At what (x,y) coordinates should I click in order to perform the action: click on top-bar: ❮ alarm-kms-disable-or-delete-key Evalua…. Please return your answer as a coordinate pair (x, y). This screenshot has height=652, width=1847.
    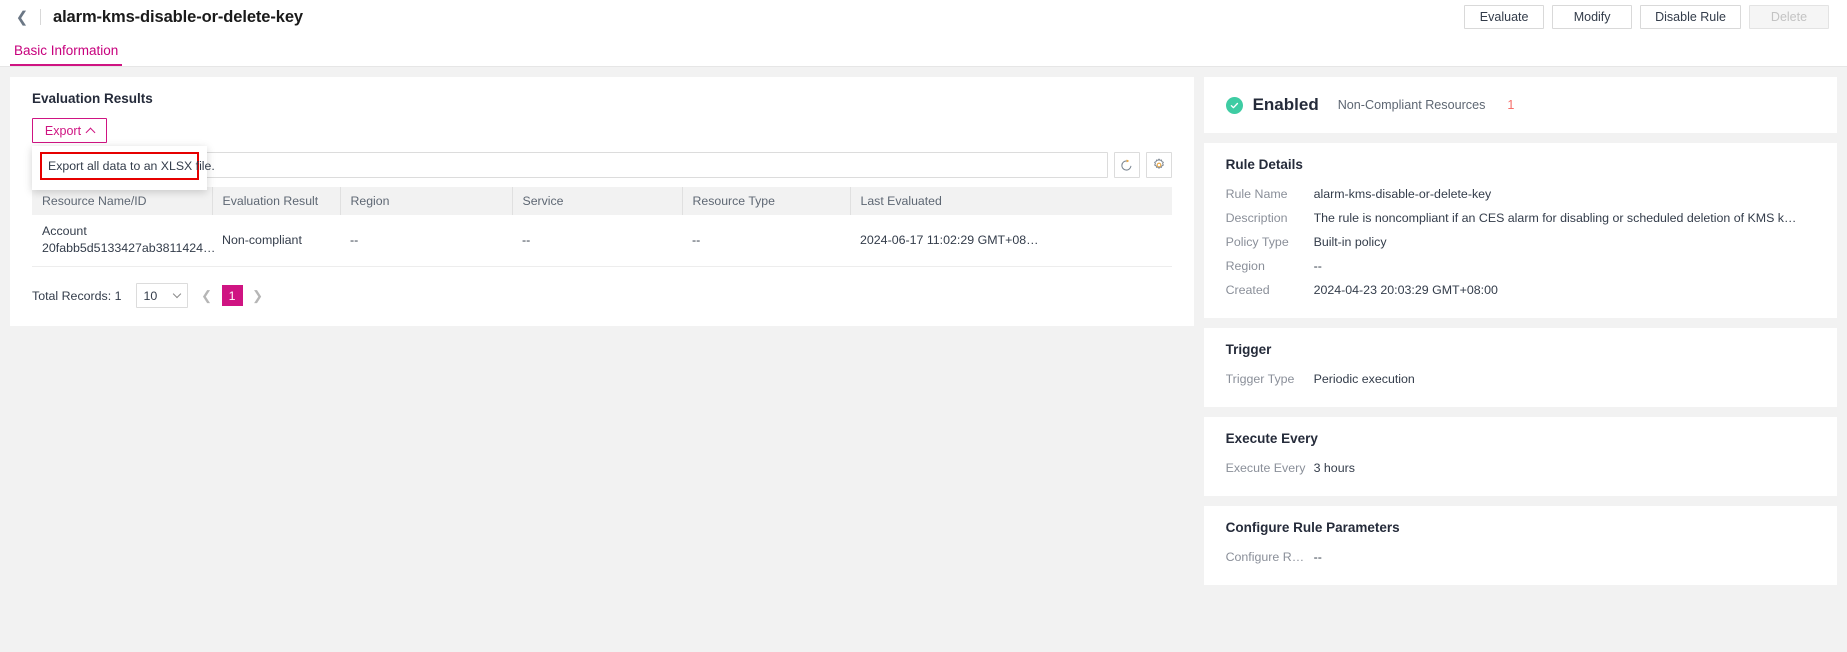
    Looking at the image, I should click on (923, 17).